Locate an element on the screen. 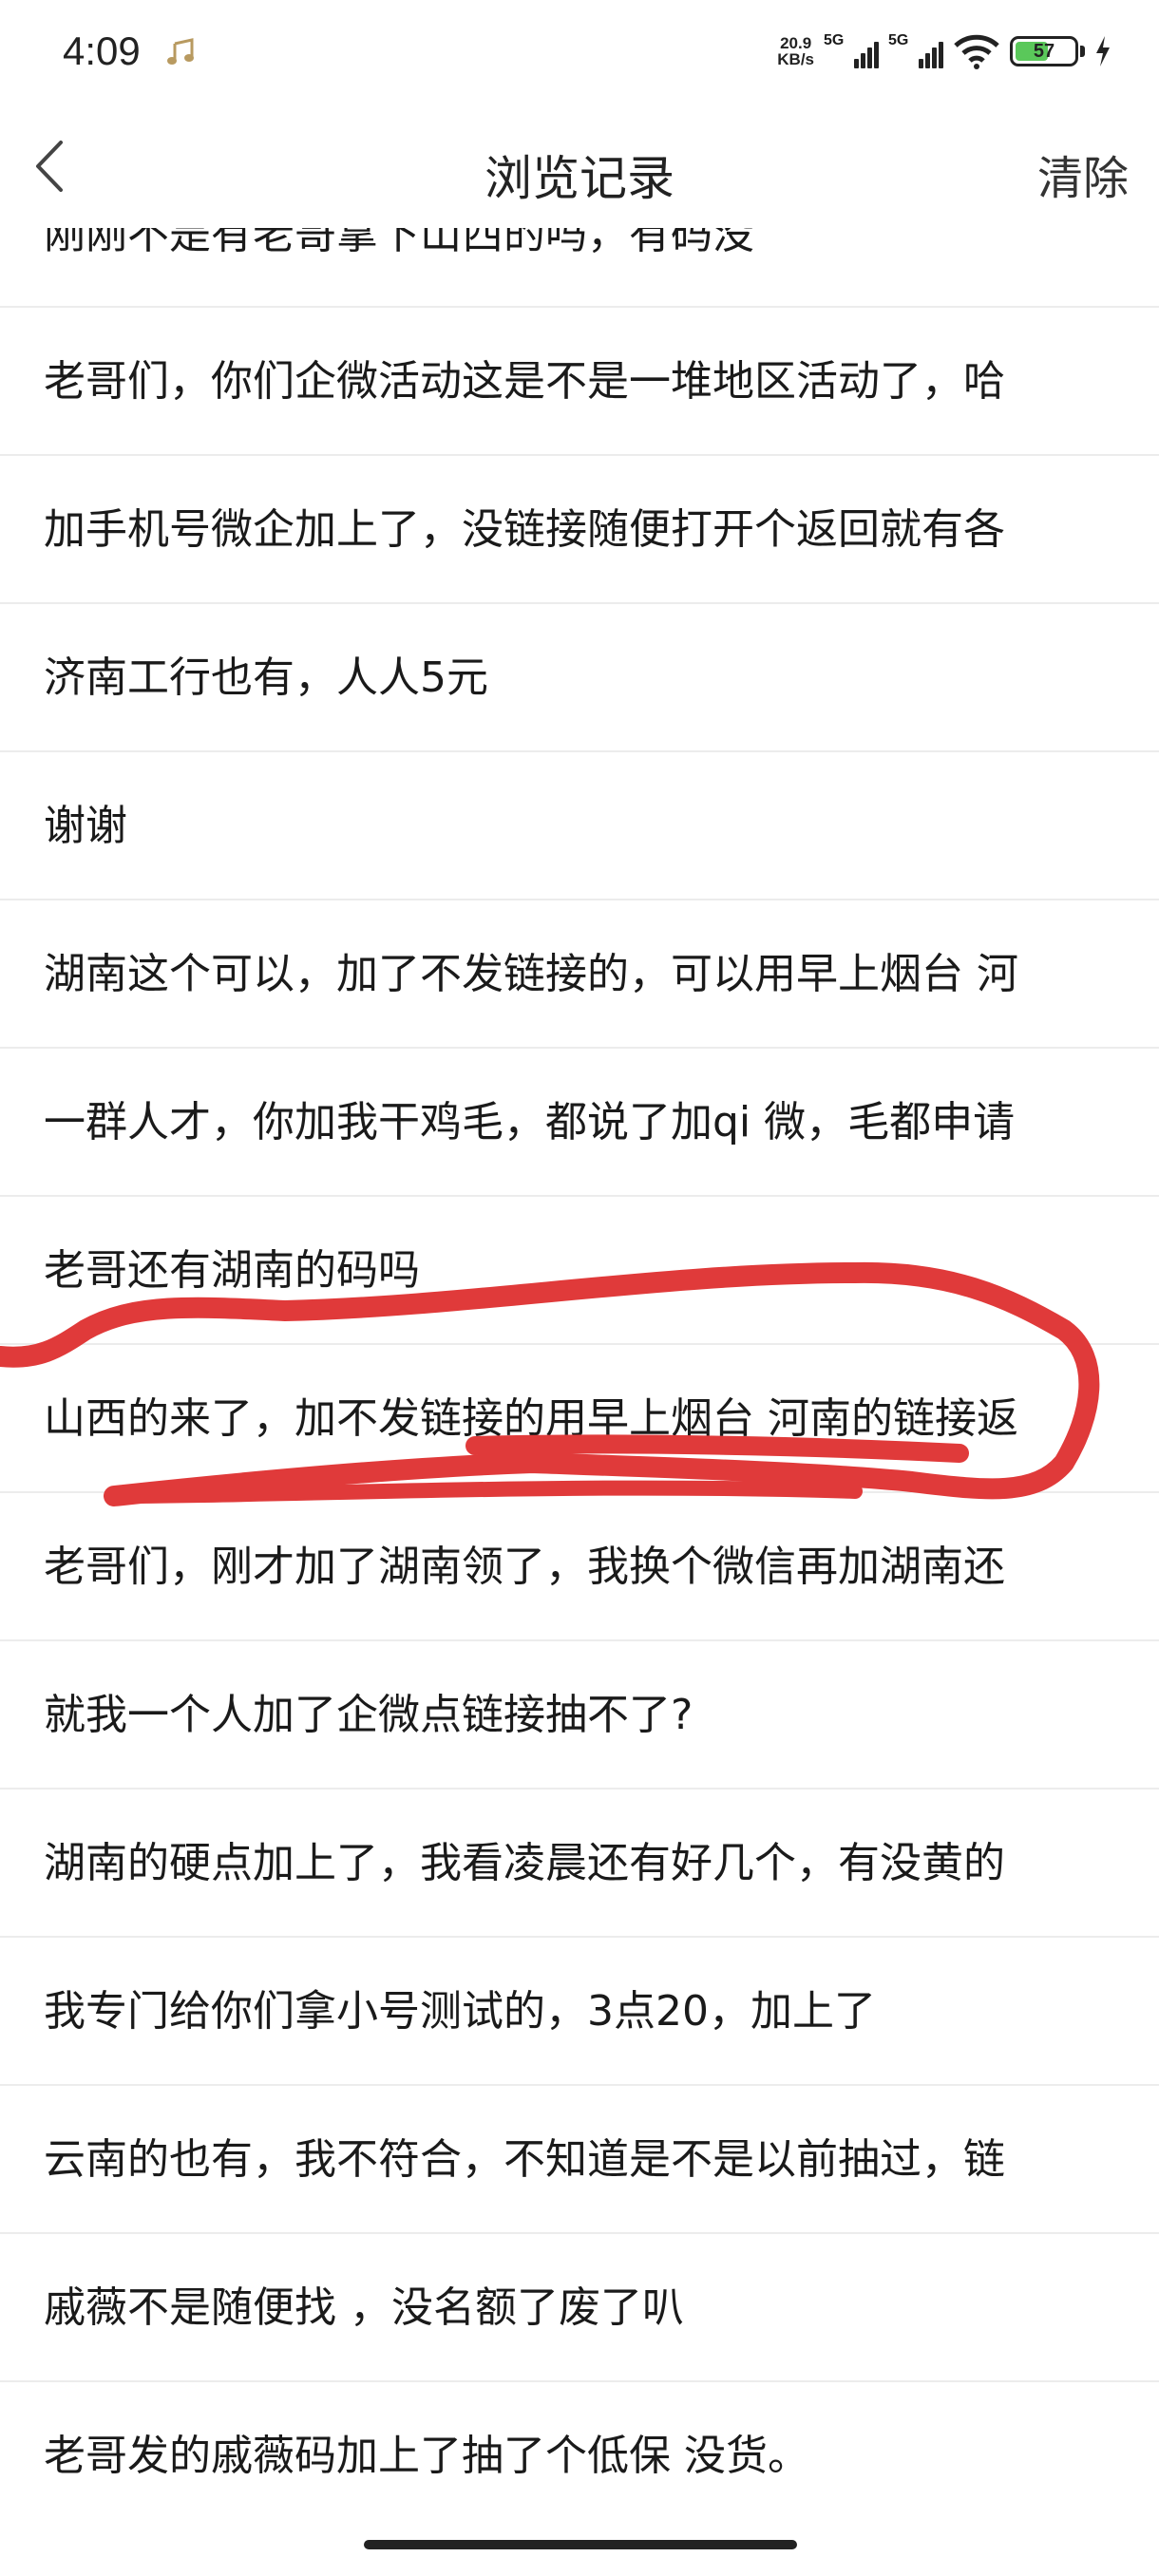  list-item: 老哥还有湖南的码吗 is located at coordinates (579, 1271).